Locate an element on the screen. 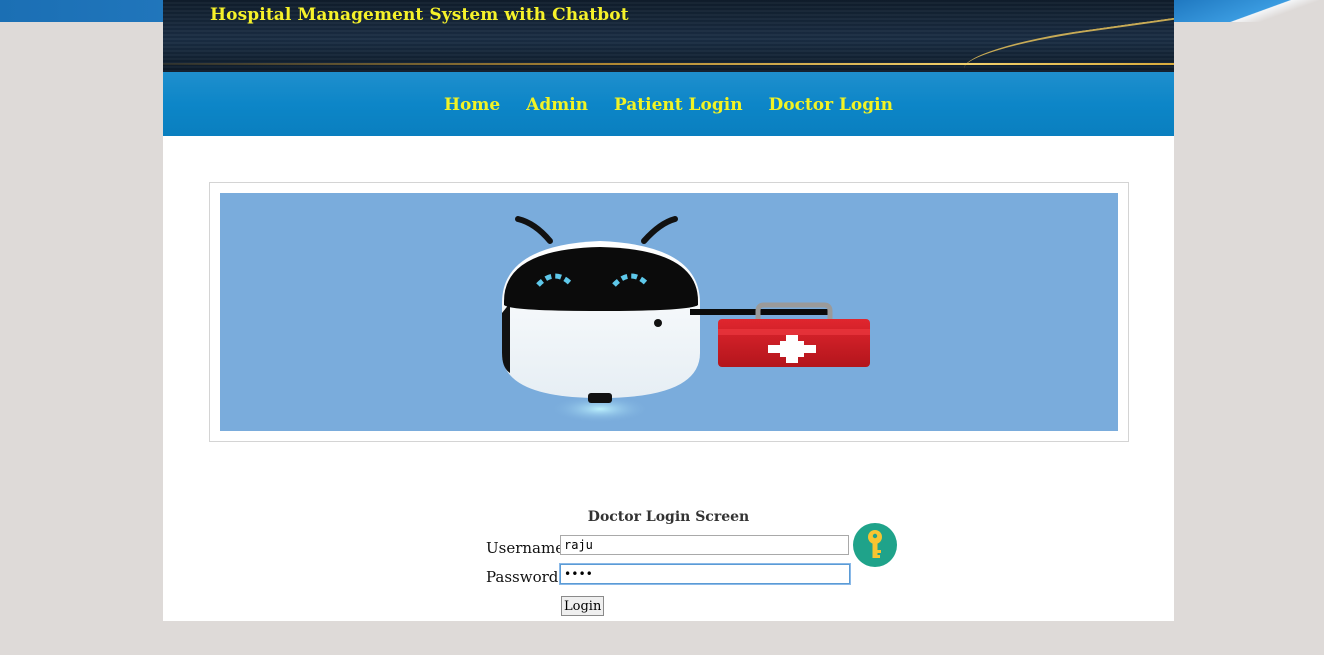 This screenshot has width=1324, height=655. nav-links: Home Admin Patient Login Doctor Login is located at coordinates (668, 105).